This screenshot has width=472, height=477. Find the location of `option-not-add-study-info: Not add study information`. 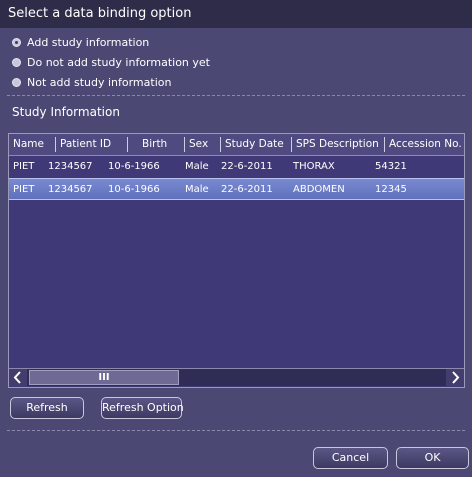

option-not-add-study-info: Not add study information is located at coordinates (111, 82).